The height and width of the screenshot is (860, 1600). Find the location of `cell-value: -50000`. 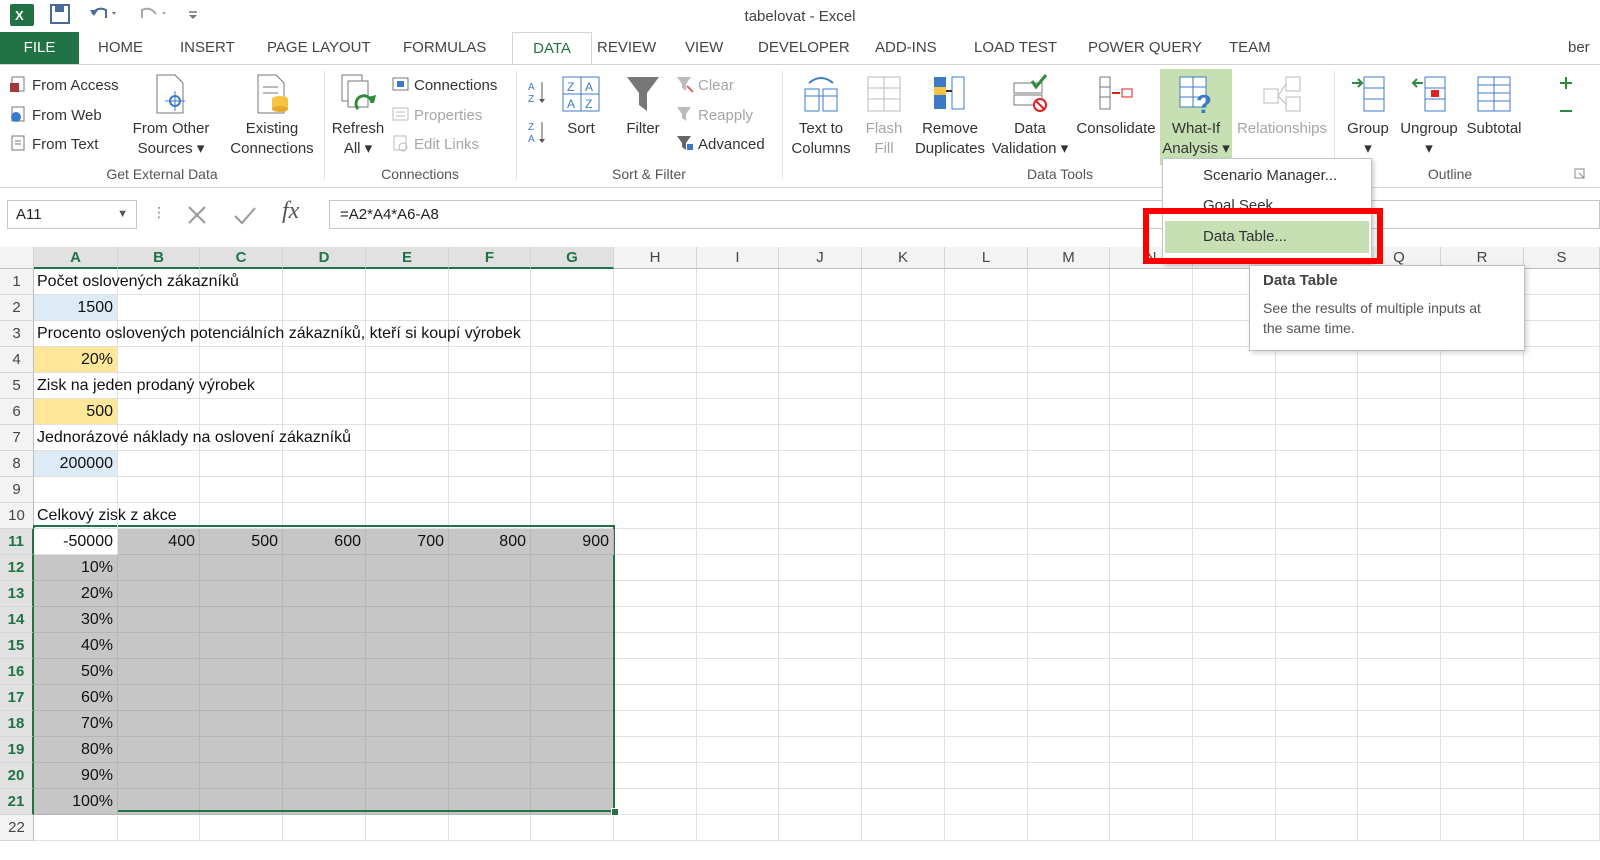

cell-value: -50000 is located at coordinates (76, 542).